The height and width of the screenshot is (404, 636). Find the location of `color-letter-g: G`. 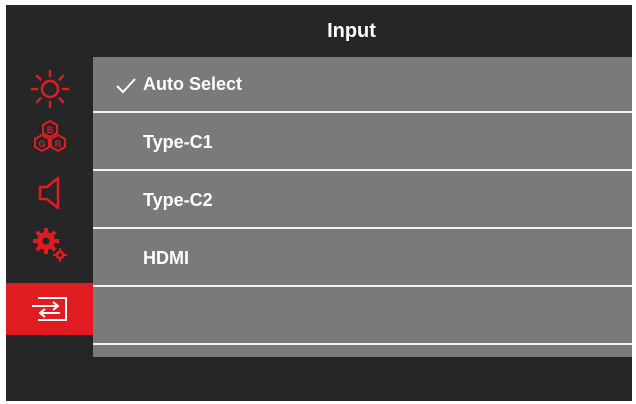

color-letter-g: G is located at coordinates (41, 144).